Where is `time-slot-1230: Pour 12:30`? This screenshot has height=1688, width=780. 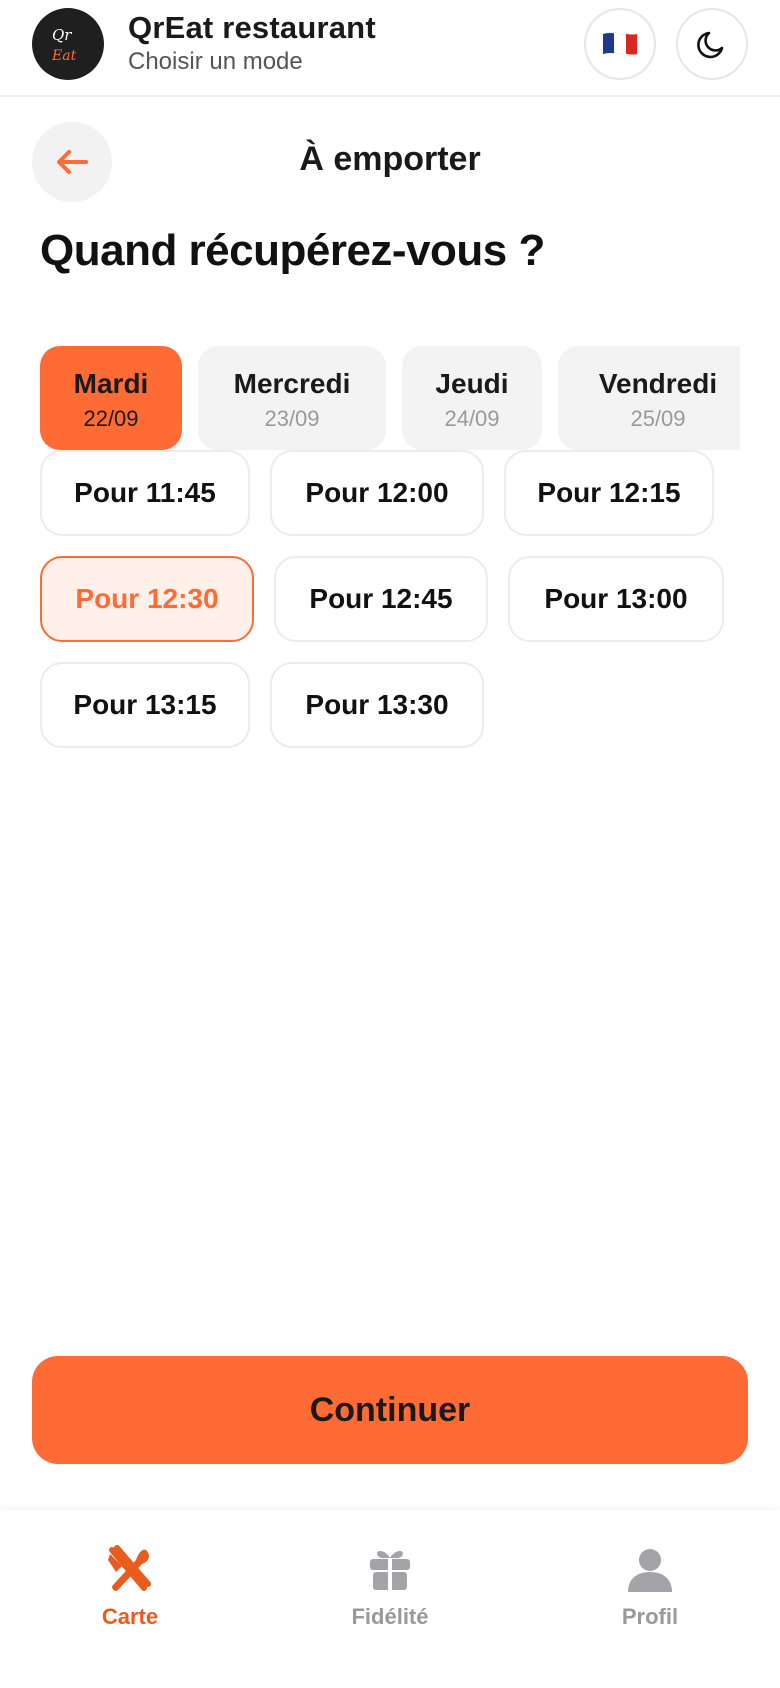 time-slot-1230: Pour 12:30 is located at coordinates (147, 599).